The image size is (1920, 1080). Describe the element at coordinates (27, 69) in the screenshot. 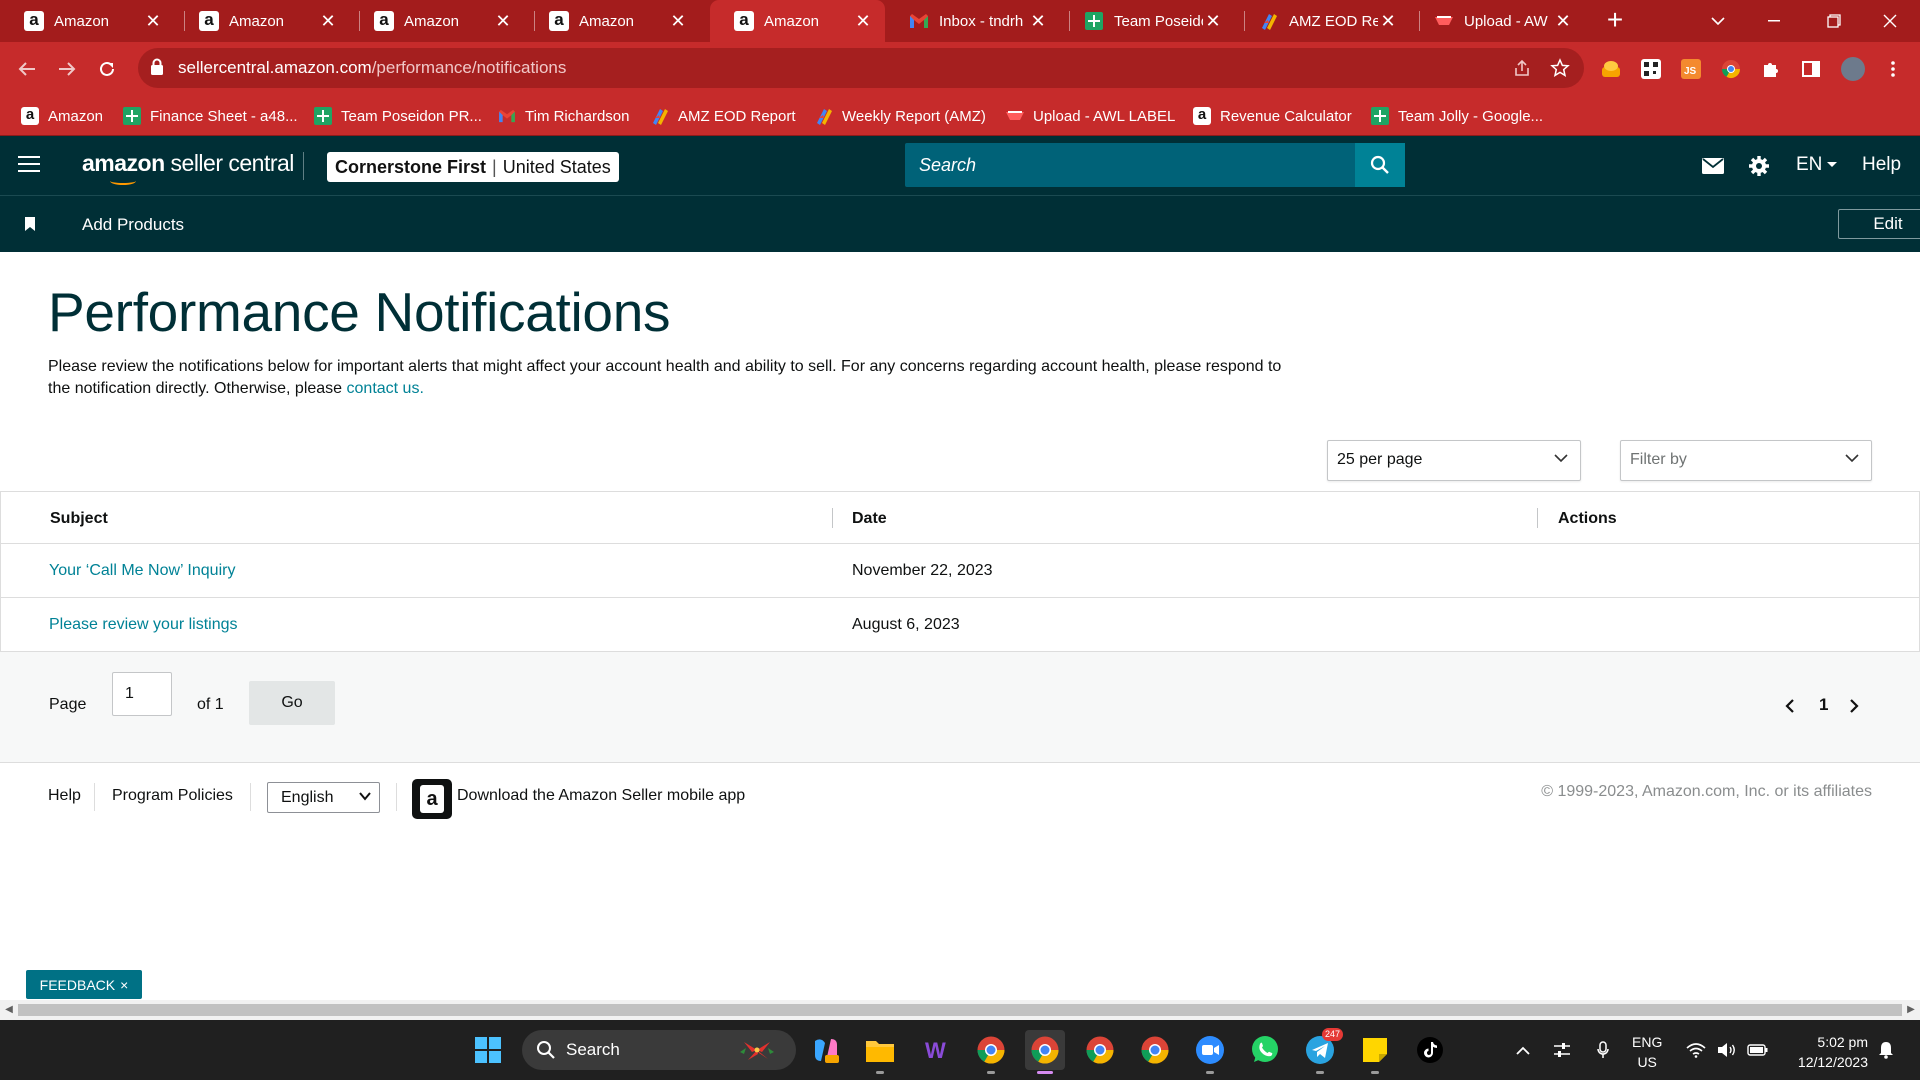

I see `back-arrow-icon` at that location.